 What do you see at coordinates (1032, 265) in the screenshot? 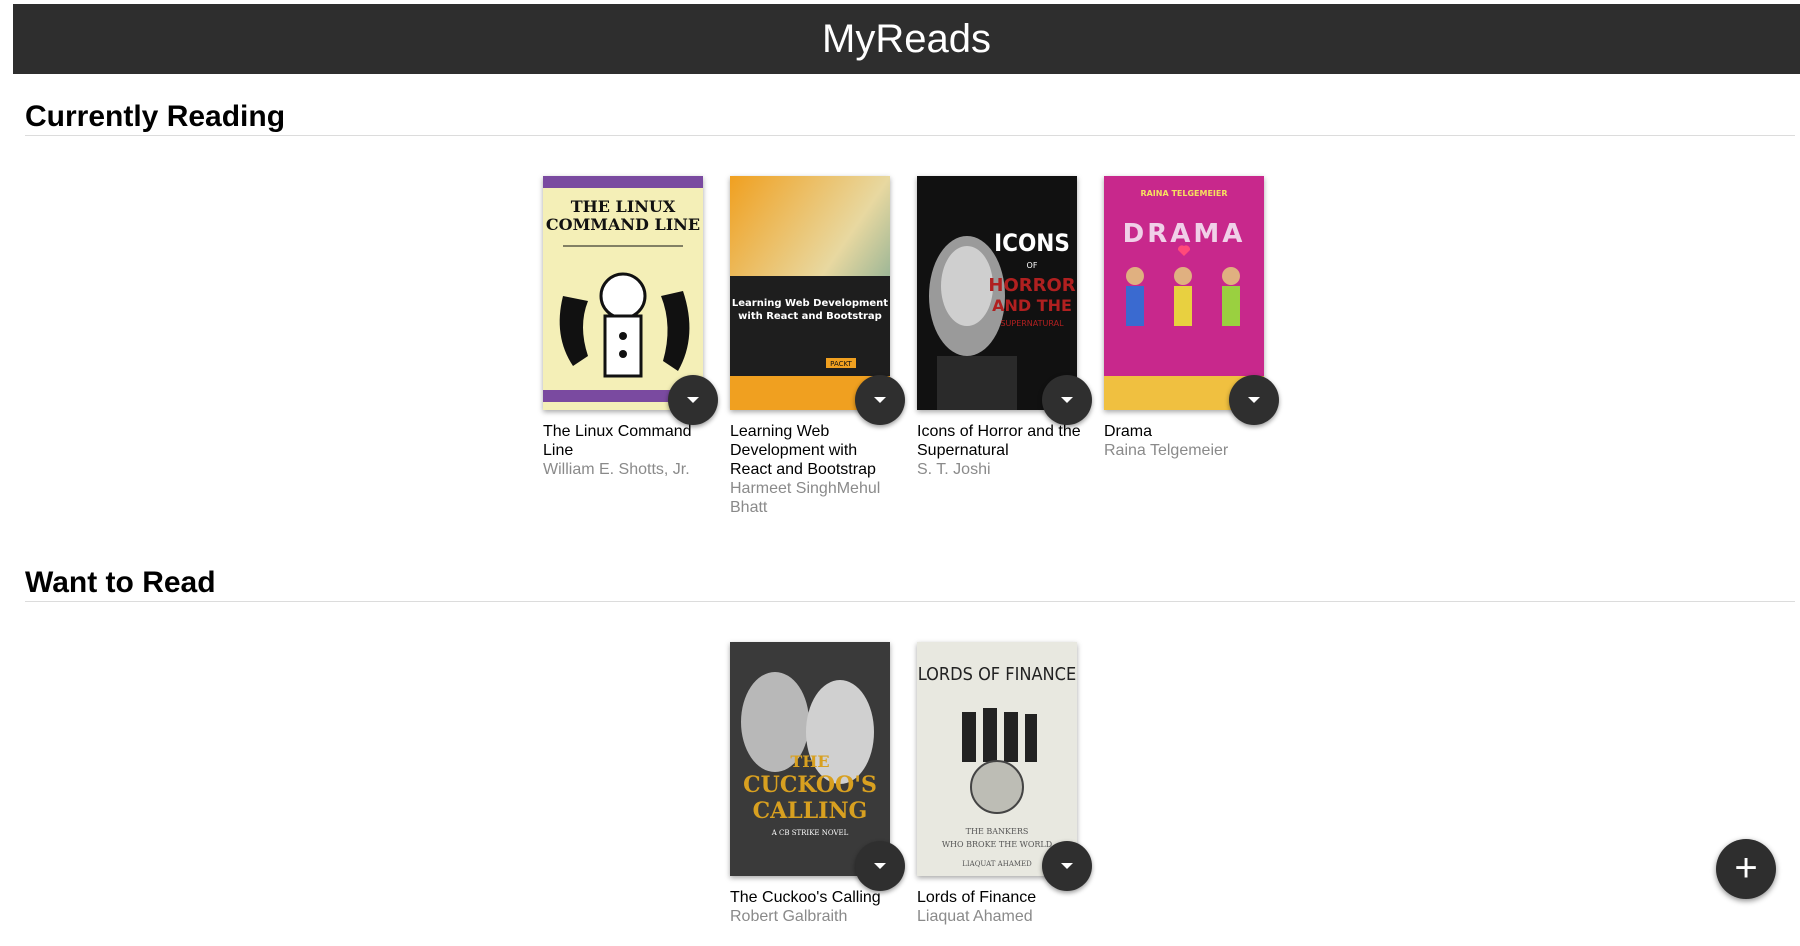
I see `cover-text: OF` at bounding box center [1032, 265].